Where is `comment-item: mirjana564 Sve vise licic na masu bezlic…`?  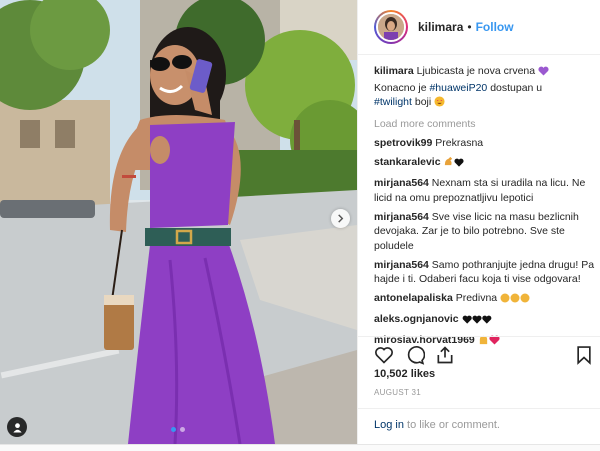 comment-item: mirjana564 Sve vise licic na masu bezlic… is located at coordinates (485, 232).